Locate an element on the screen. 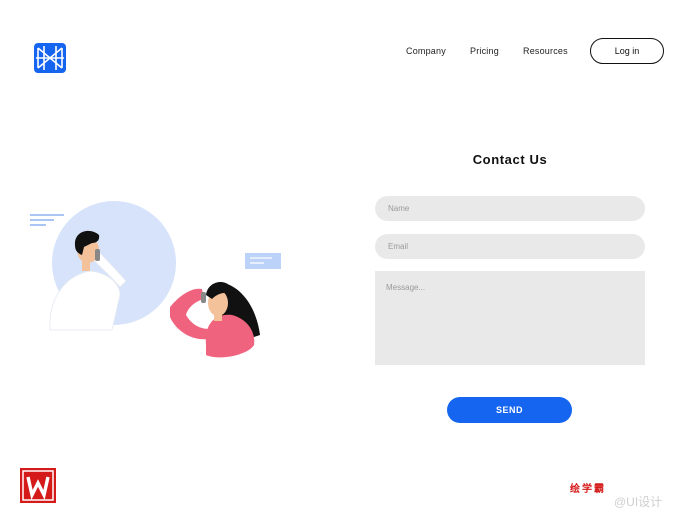  page-title: Contact Us is located at coordinates (510, 159).